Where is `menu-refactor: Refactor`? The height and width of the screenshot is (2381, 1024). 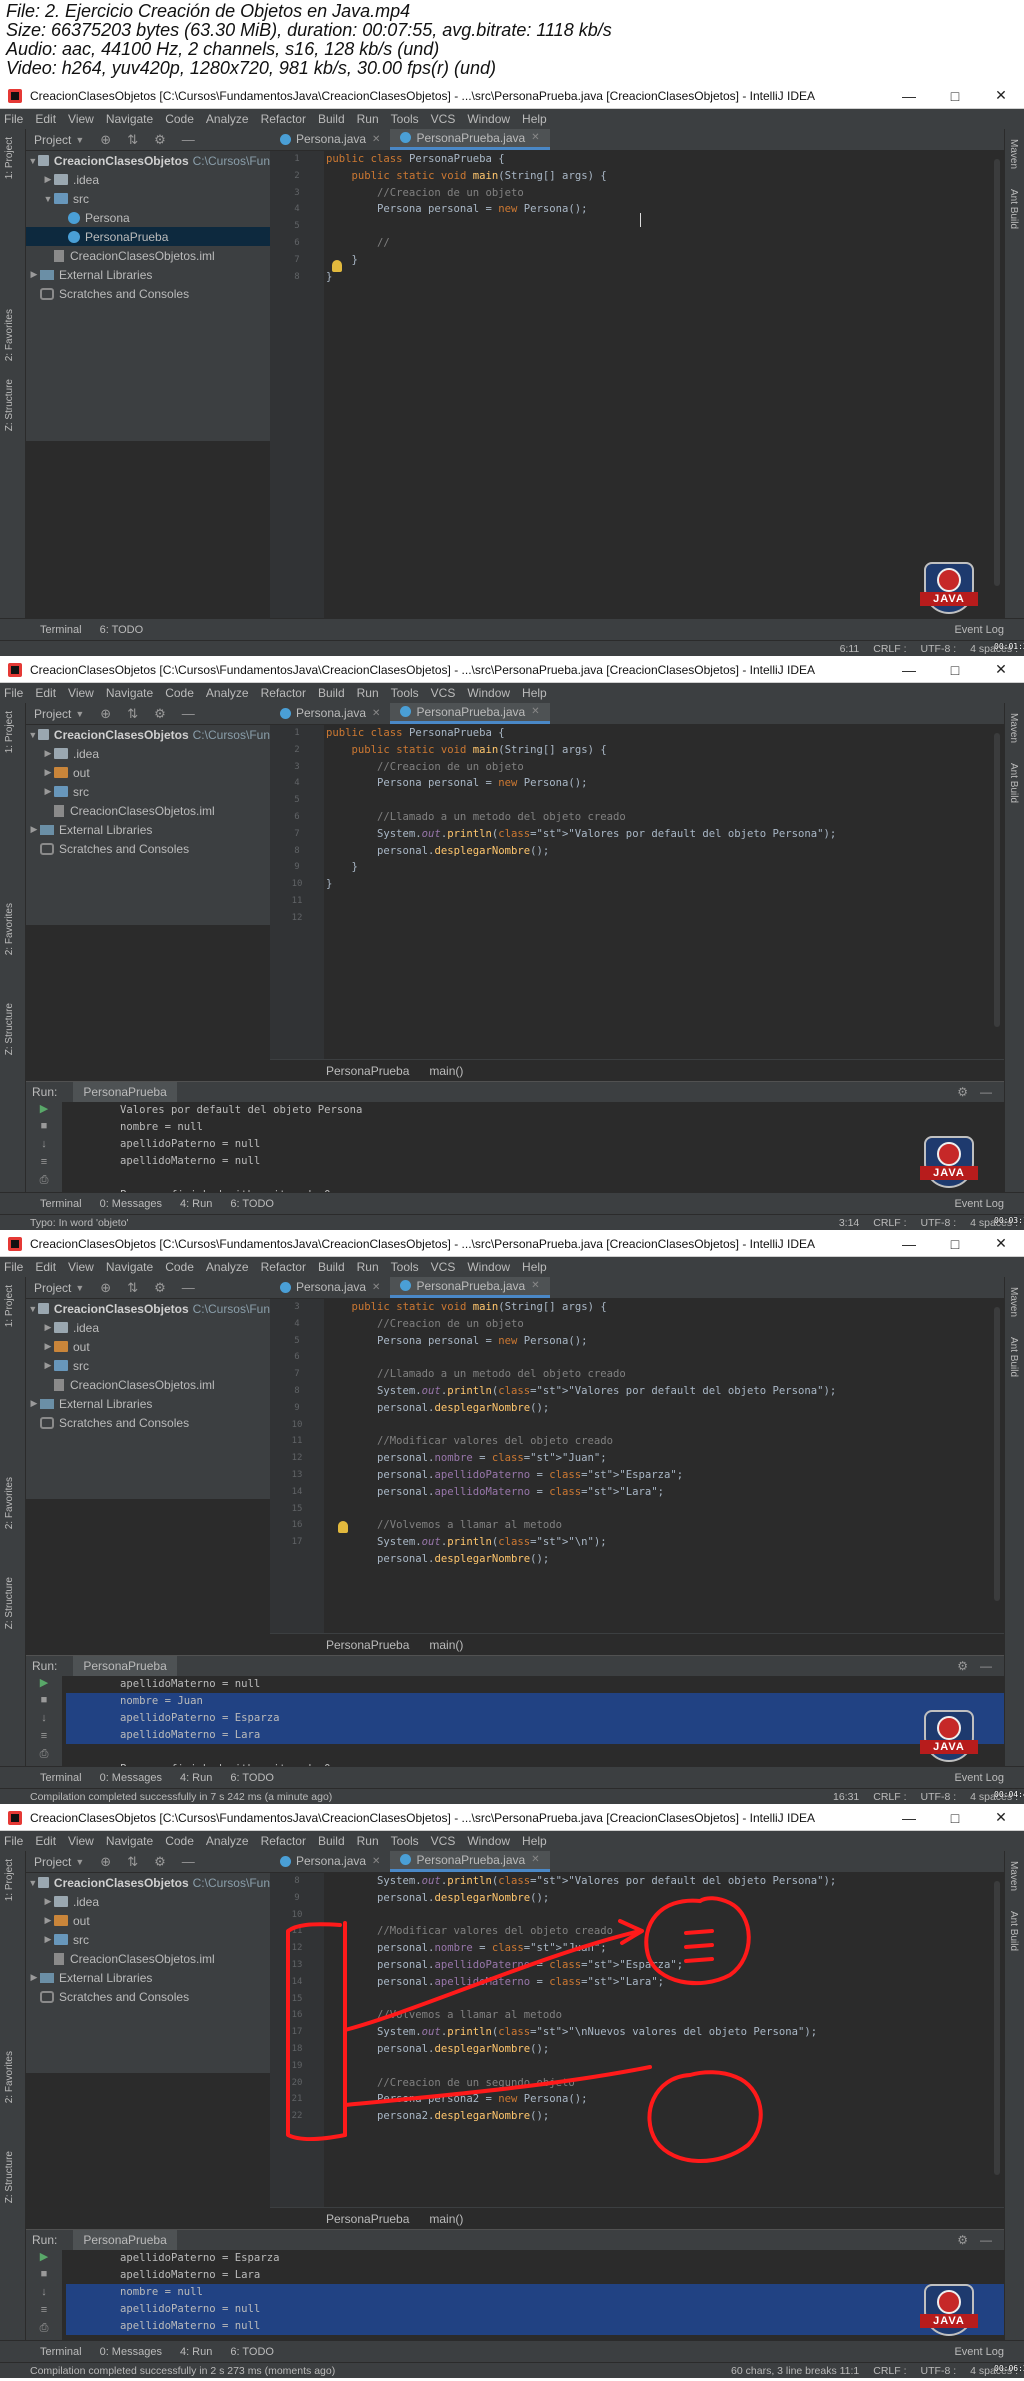 menu-refactor: Refactor is located at coordinates (283, 693).